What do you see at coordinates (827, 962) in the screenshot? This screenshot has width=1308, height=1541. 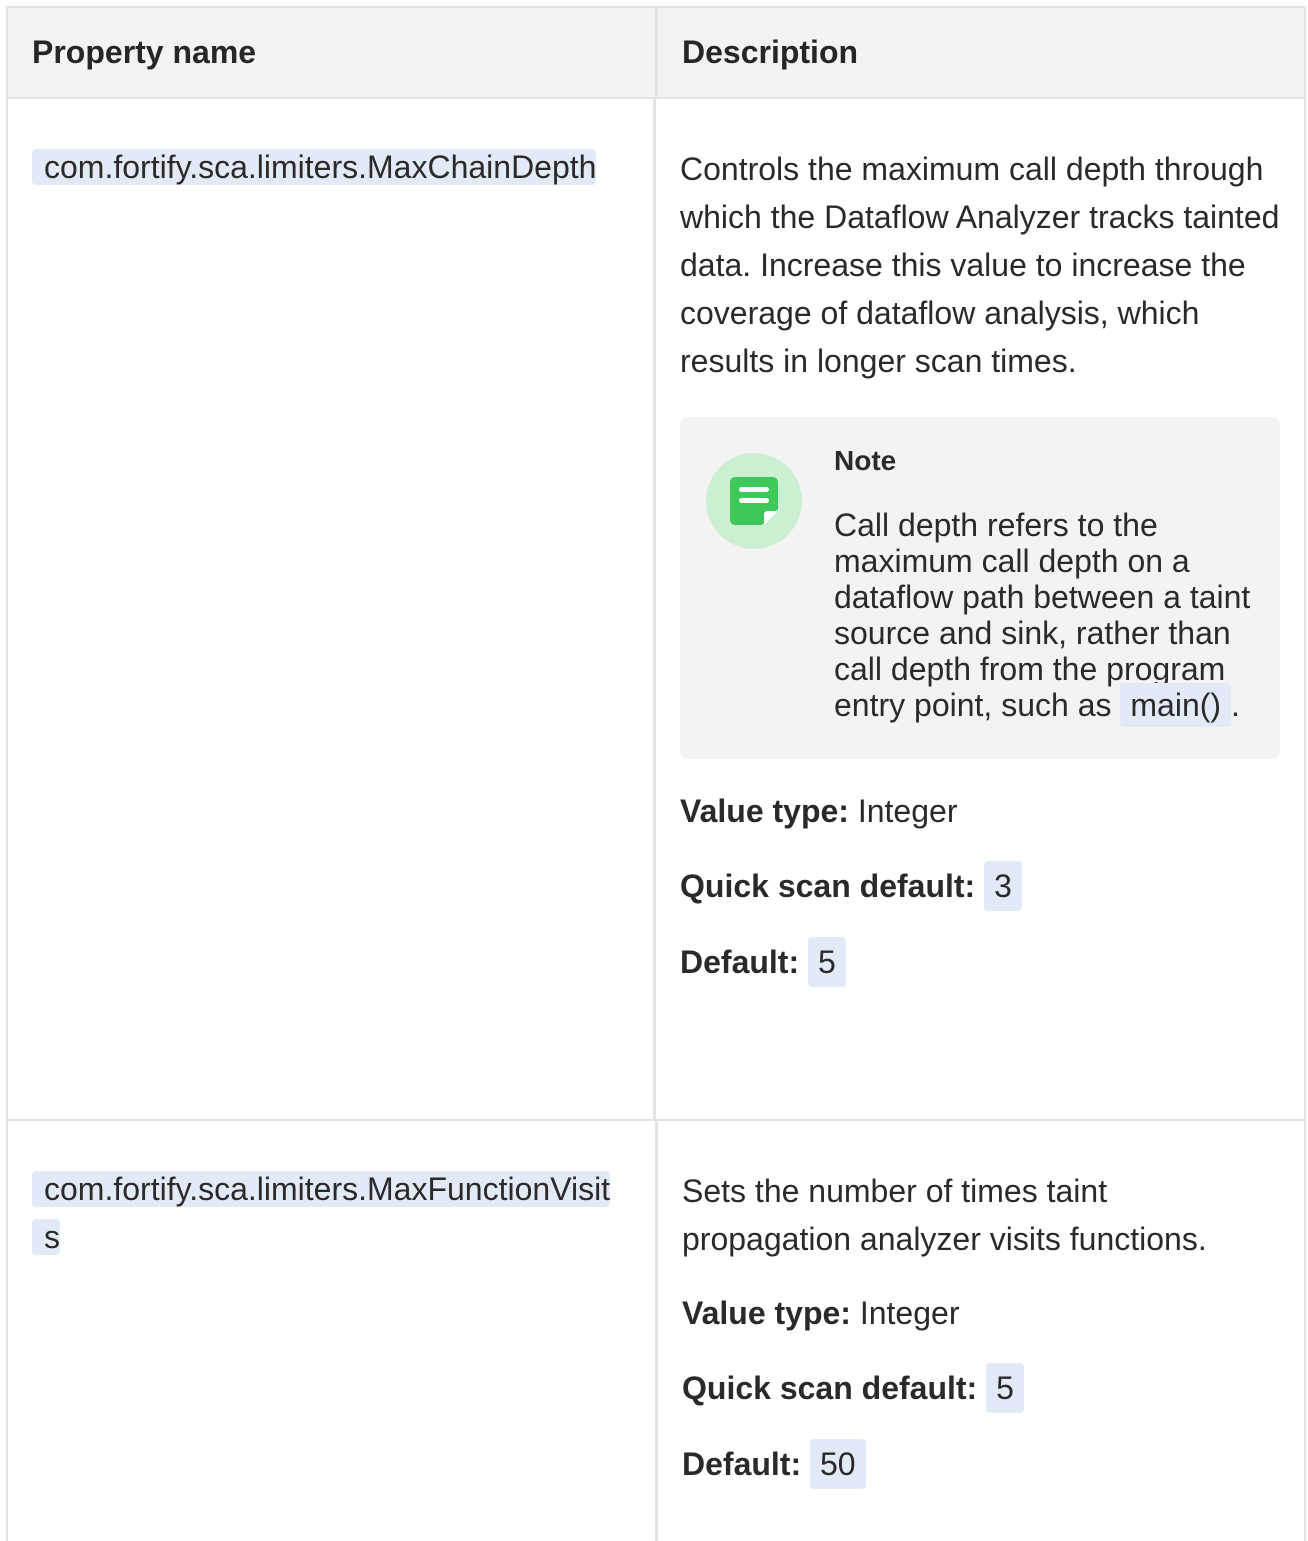 I see `default-value: 5` at bounding box center [827, 962].